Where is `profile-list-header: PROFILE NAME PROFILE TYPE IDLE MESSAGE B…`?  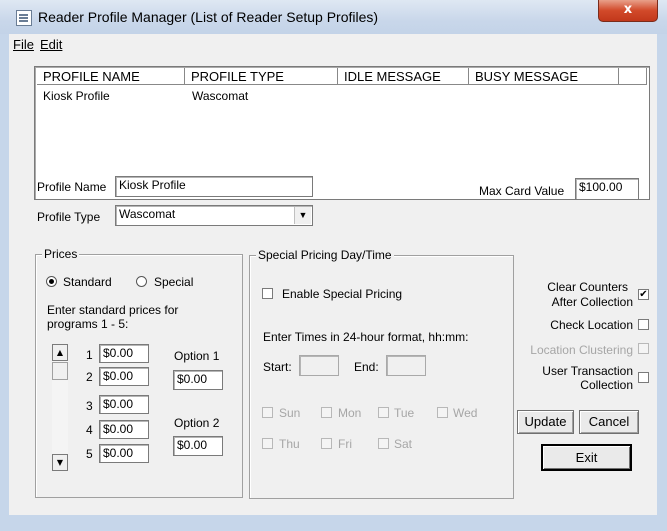 profile-list-header: PROFILE NAME PROFILE TYPE IDLE MESSAGE B… is located at coordinates (342, 77).